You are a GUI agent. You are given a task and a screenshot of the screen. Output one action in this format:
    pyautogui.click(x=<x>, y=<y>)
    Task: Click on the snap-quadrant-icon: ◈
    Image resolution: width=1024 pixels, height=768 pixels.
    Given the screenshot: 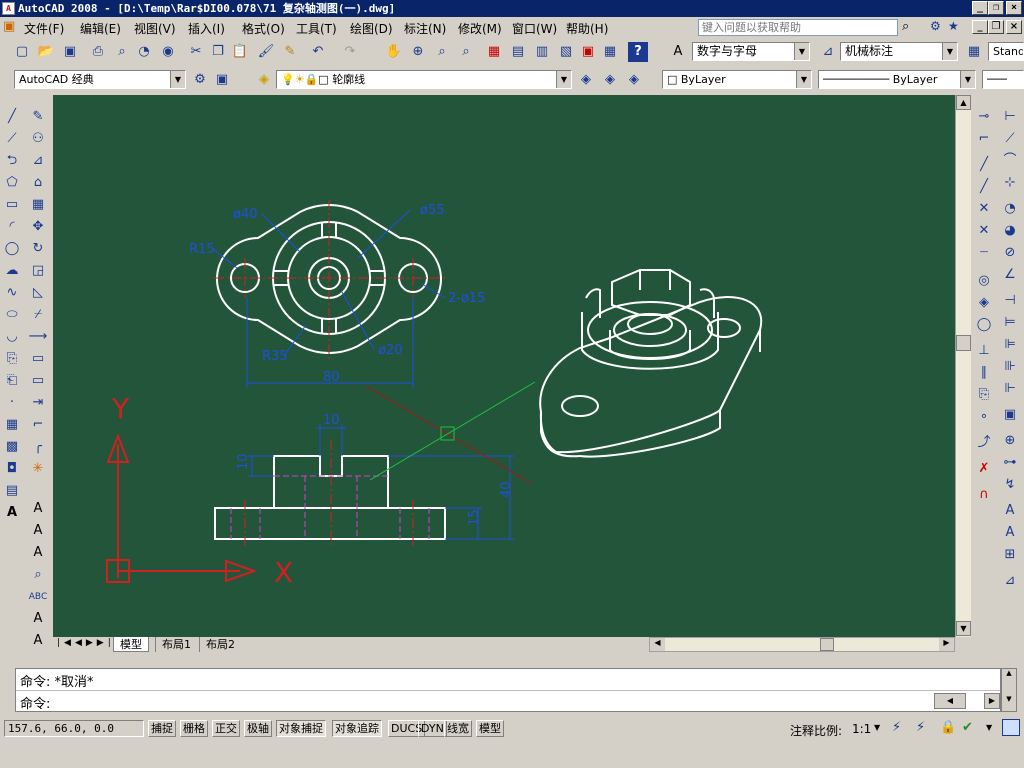 What is the action you would take?
    pyautogui.click(x=984, y=303)
    